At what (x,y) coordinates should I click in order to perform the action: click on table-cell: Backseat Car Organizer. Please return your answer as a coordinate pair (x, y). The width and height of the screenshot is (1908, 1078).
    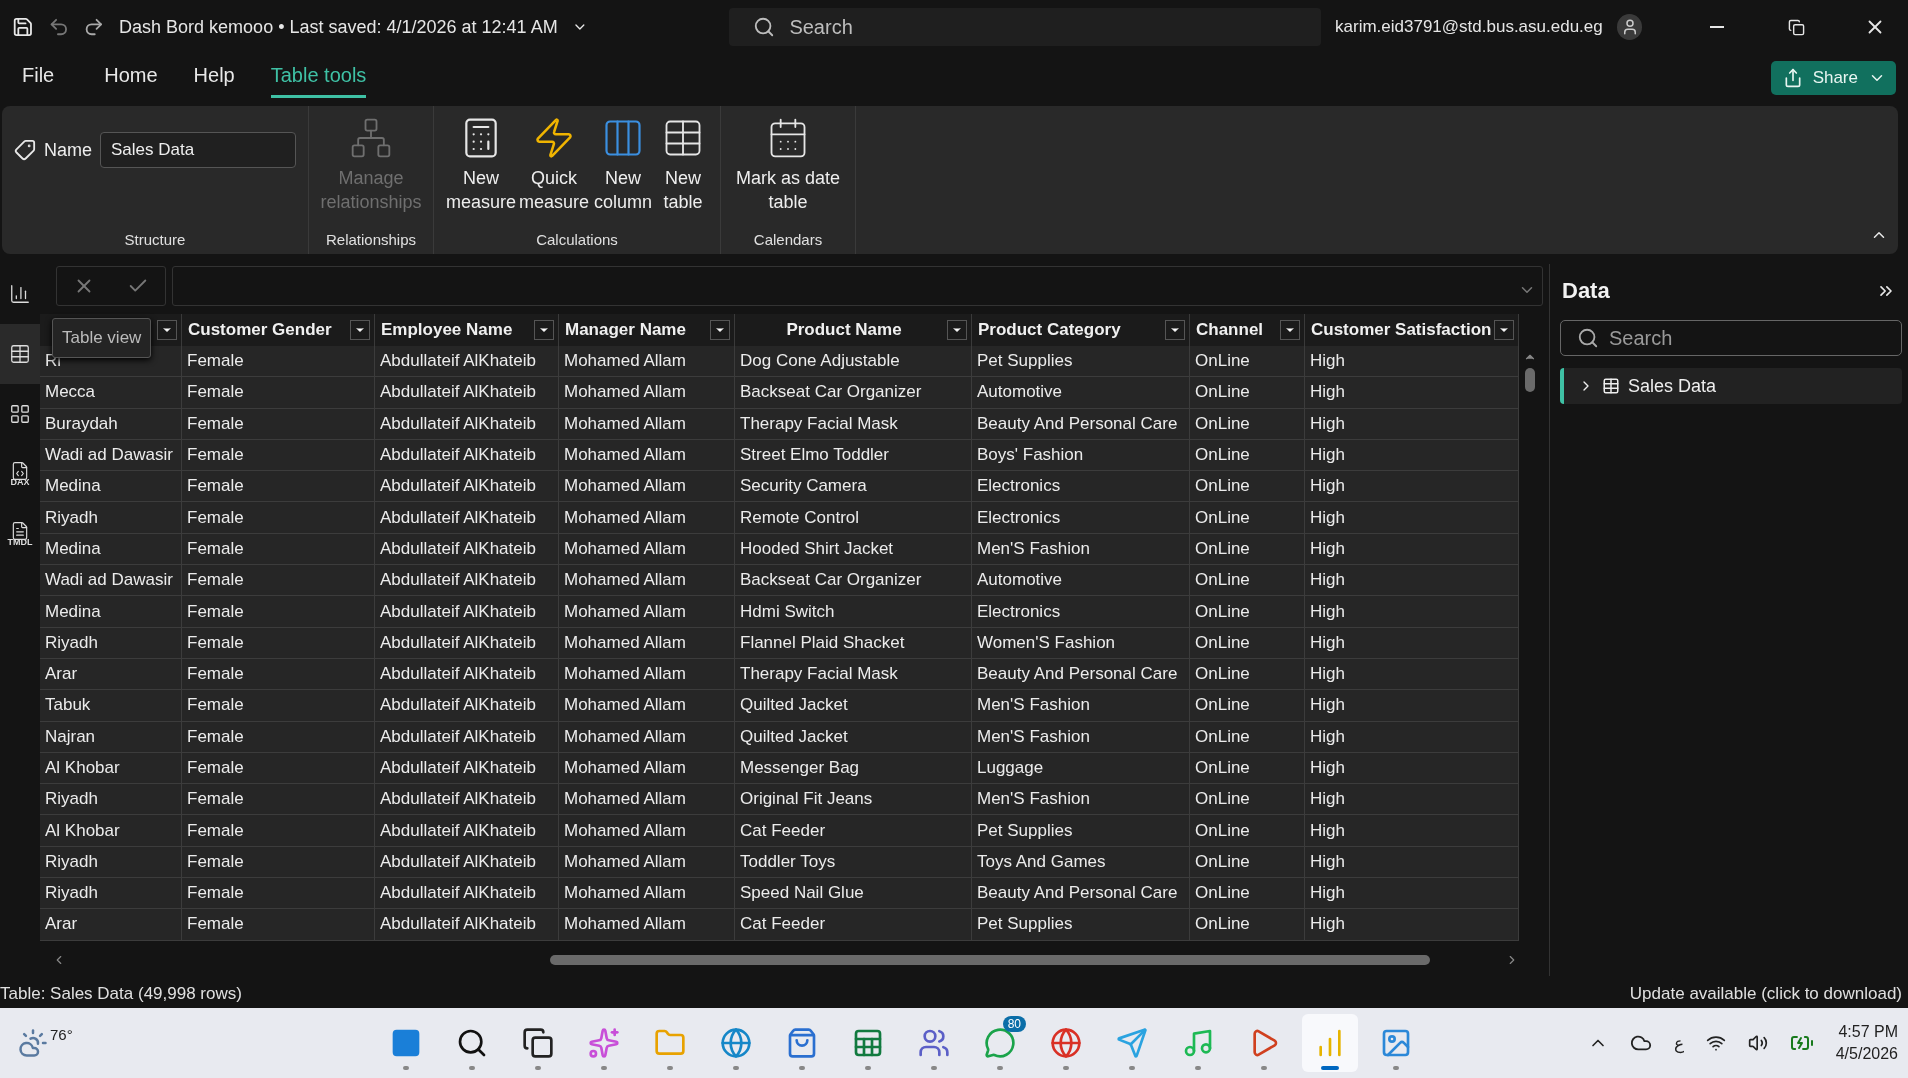
    Looking at the image, I should click on (853, 581).